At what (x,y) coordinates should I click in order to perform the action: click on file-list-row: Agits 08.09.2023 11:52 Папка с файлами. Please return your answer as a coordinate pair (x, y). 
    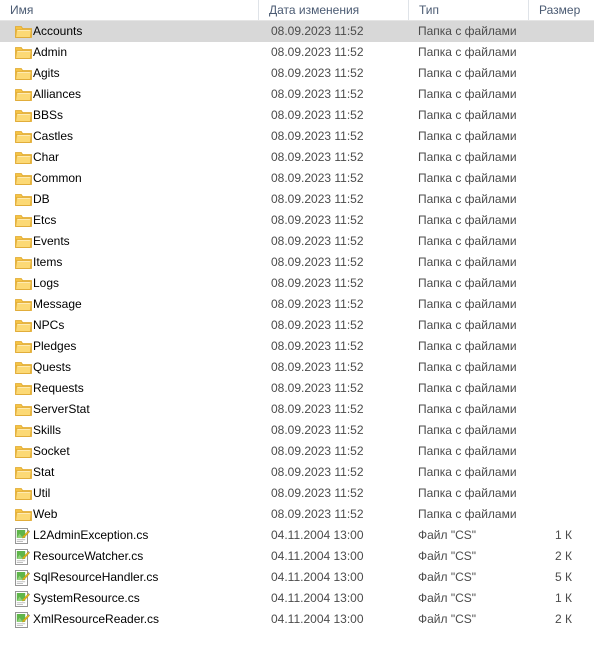
    Looking at the image, I should click on (297, 73).